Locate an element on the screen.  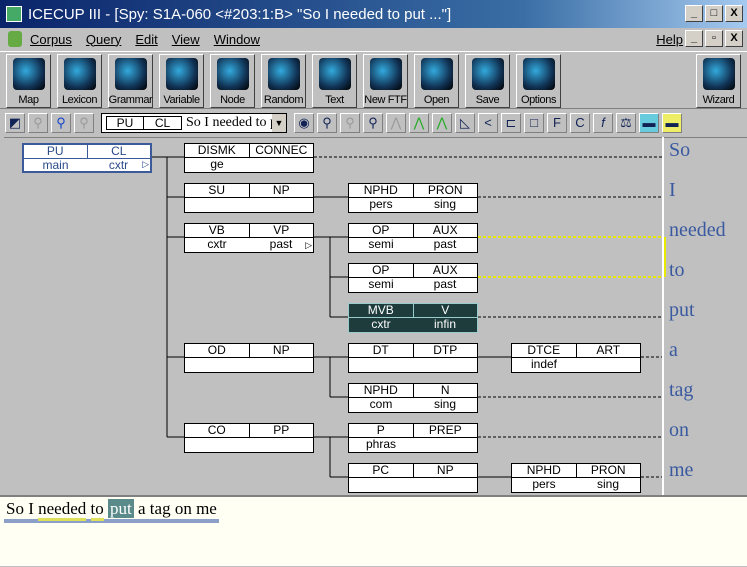
node-function: SU is located at coordinates (217, 190).